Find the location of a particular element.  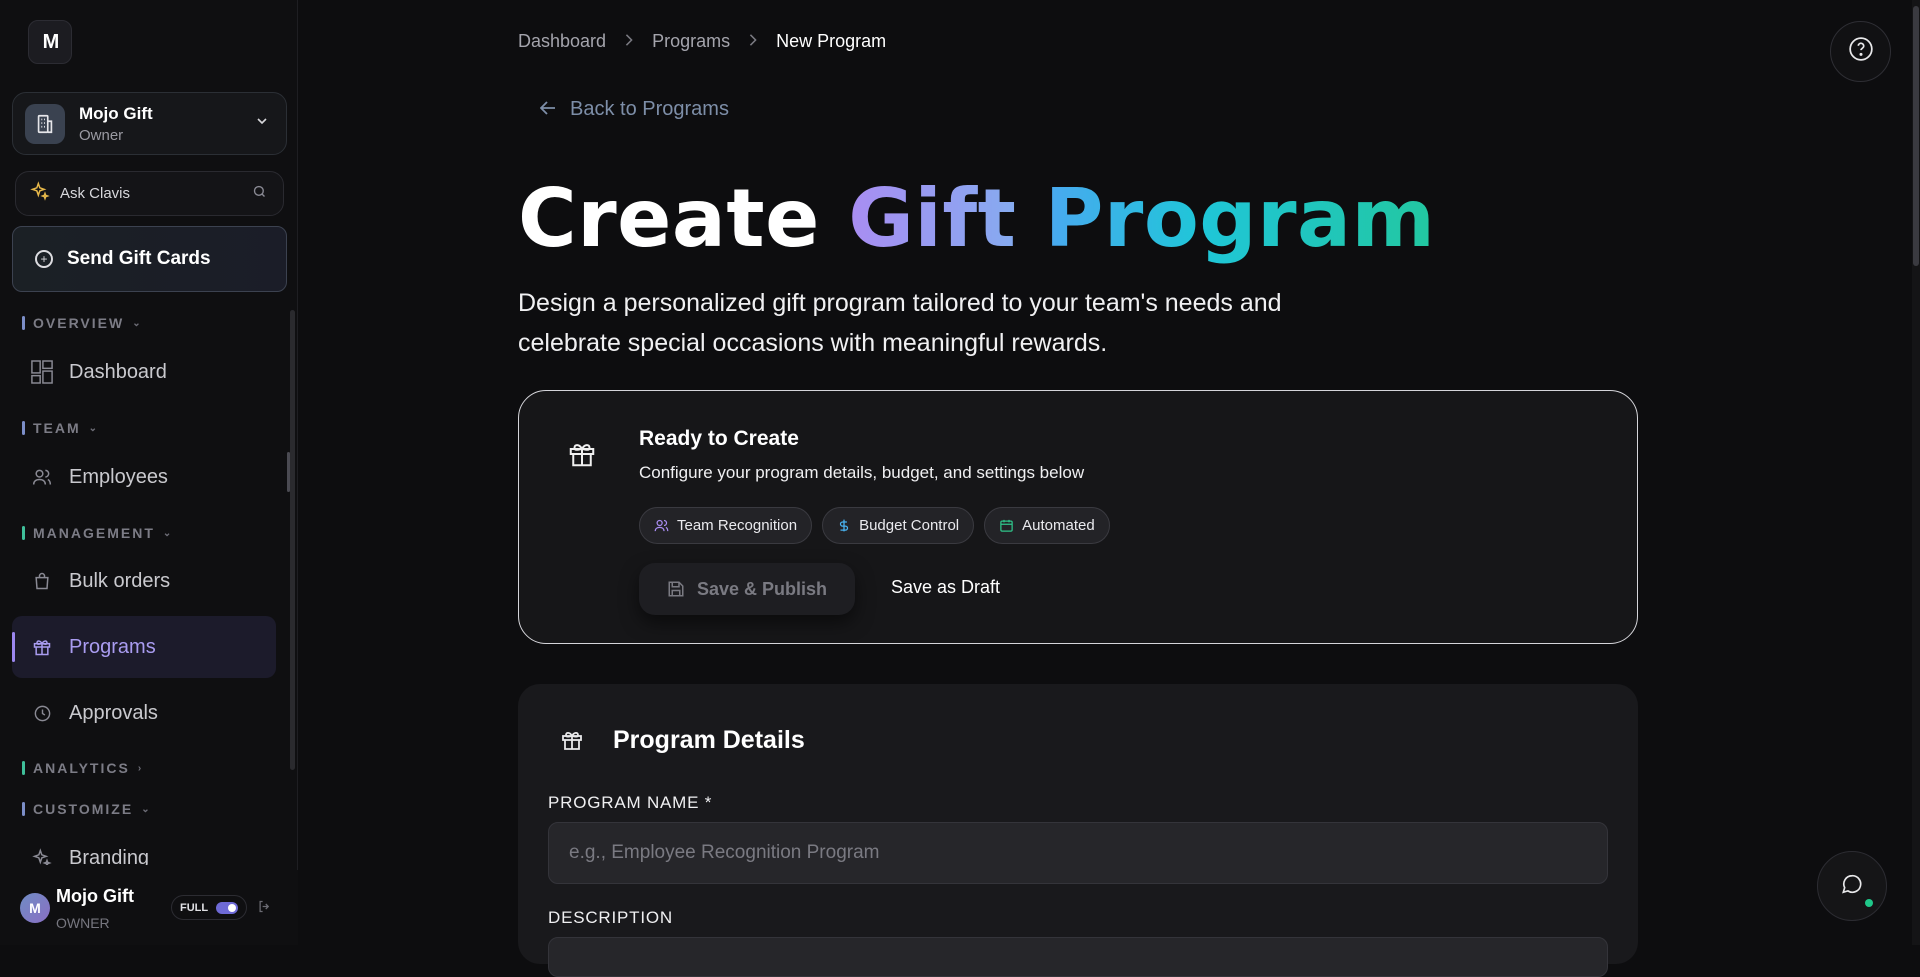

sidebar-item-branding: Branding is located at coordinates (144, 846).